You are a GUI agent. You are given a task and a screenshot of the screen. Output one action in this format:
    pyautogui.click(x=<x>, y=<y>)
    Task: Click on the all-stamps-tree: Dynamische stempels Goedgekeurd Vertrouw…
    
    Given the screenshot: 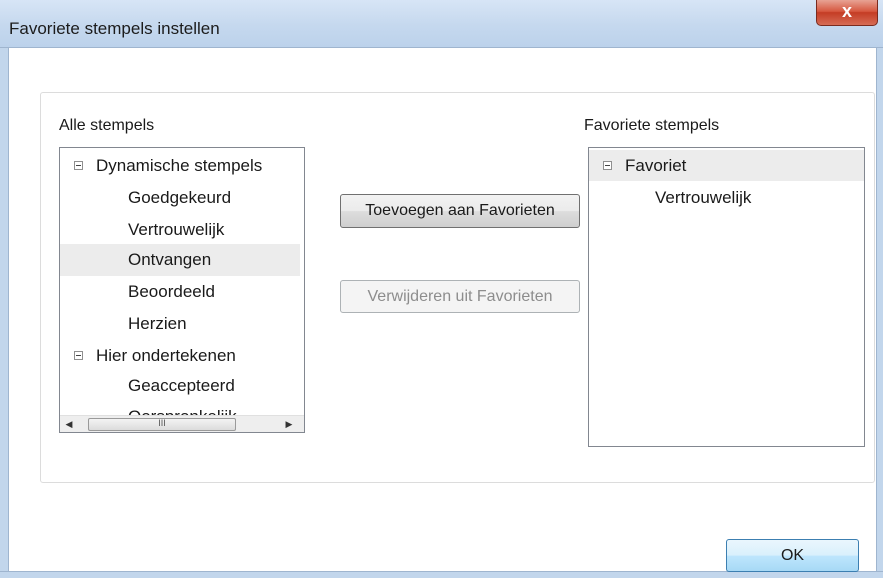 What is the action you would take?
    pyautogui.click(x=182, y=290)
    